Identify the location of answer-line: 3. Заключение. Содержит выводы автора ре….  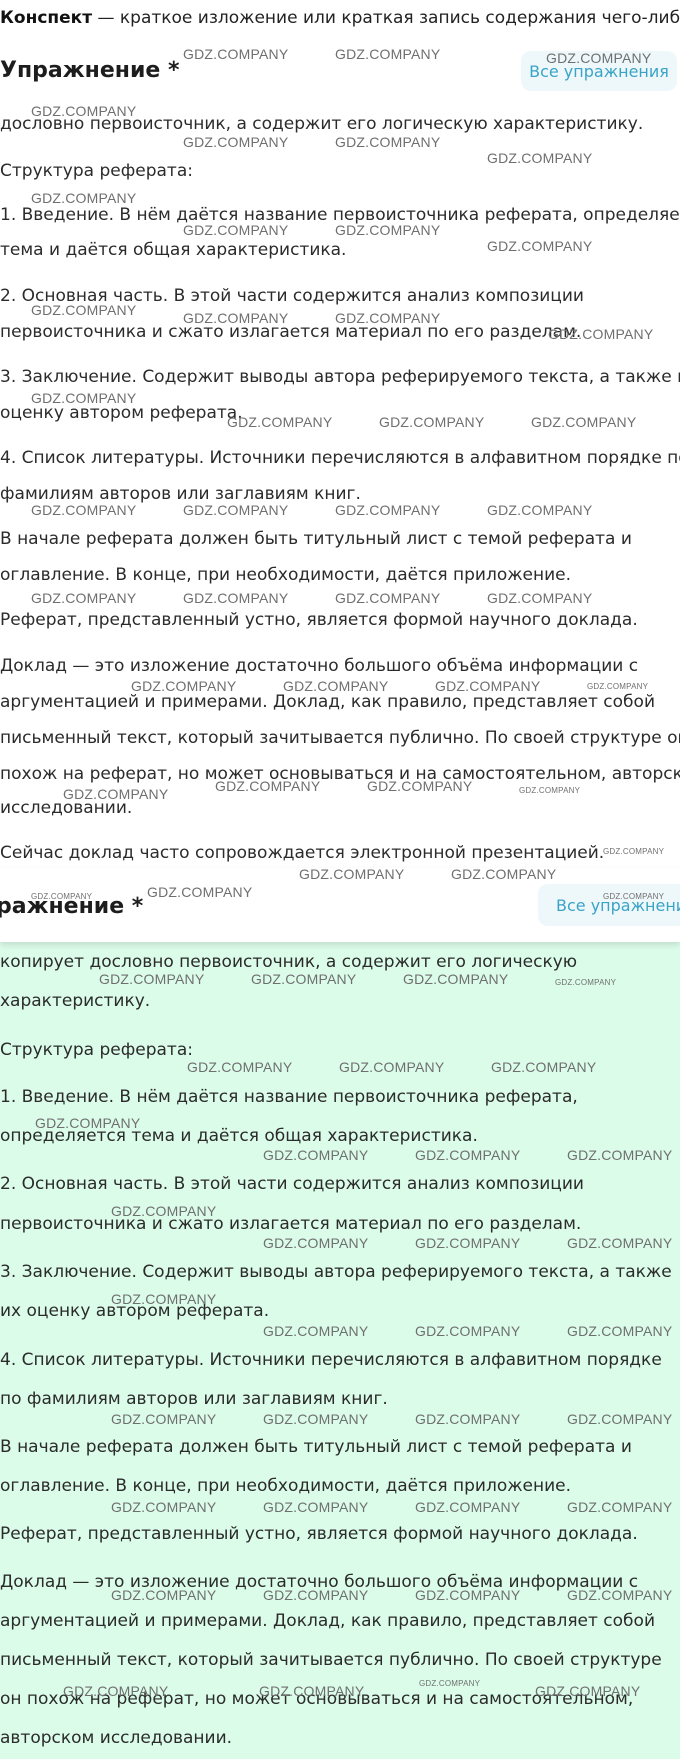
(336, 1272).